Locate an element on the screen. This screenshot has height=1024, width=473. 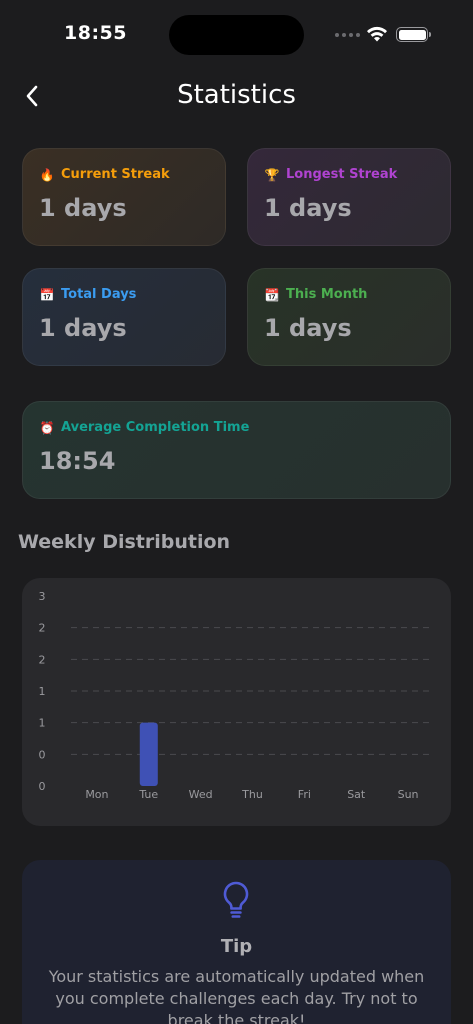
page-title: Statistics is located at coordinates (236, 95).